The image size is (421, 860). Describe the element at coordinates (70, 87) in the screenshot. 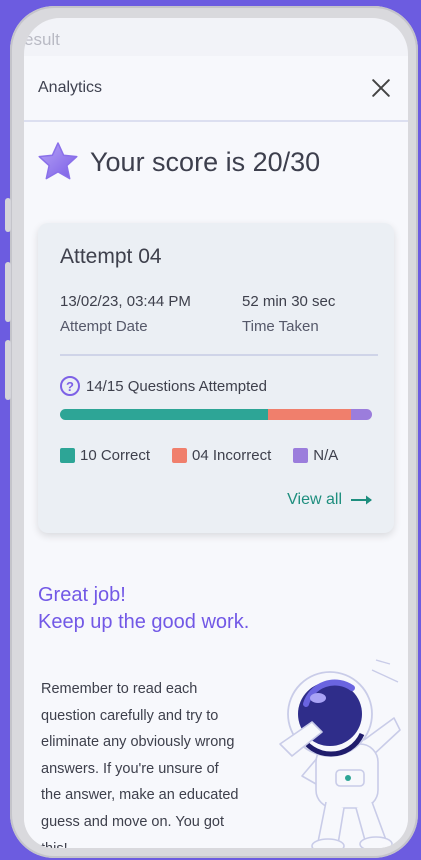

I see `sheet-title: Analytics` at that location.